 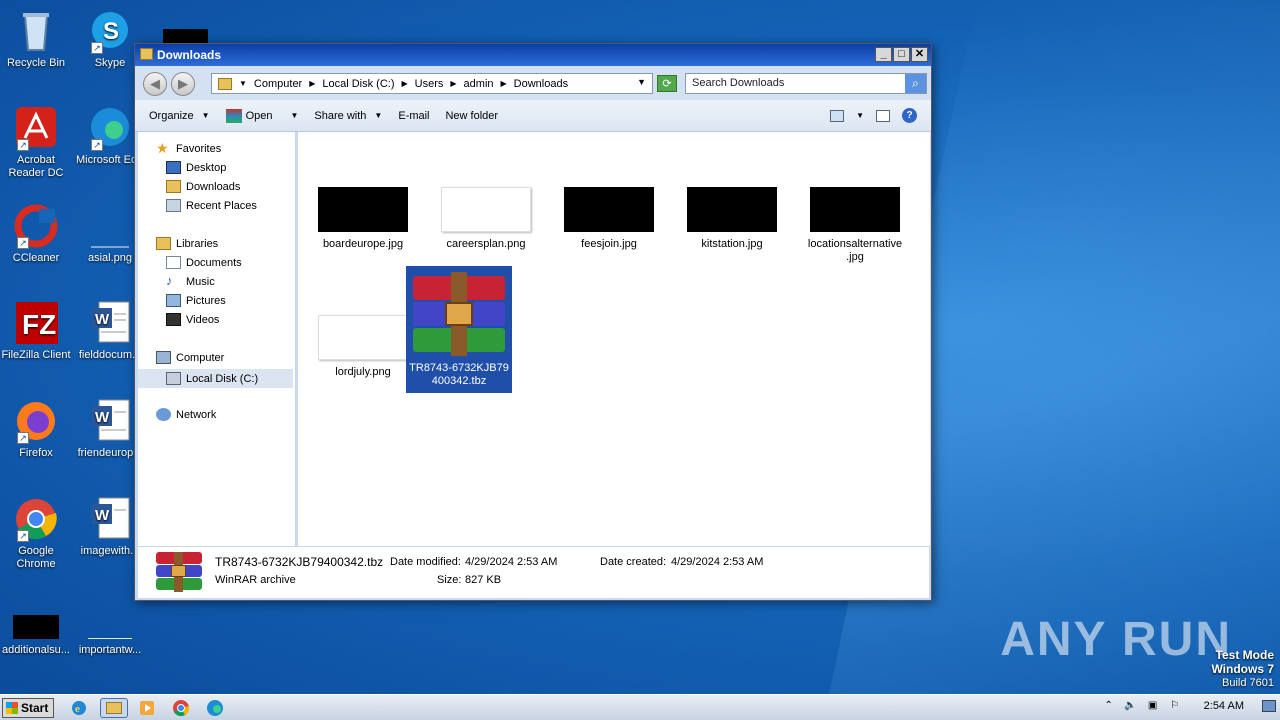 What do you see at coordinates (110, 628) in the screenshot?
I see `image-file-icon` at bounding box center [110, 628].